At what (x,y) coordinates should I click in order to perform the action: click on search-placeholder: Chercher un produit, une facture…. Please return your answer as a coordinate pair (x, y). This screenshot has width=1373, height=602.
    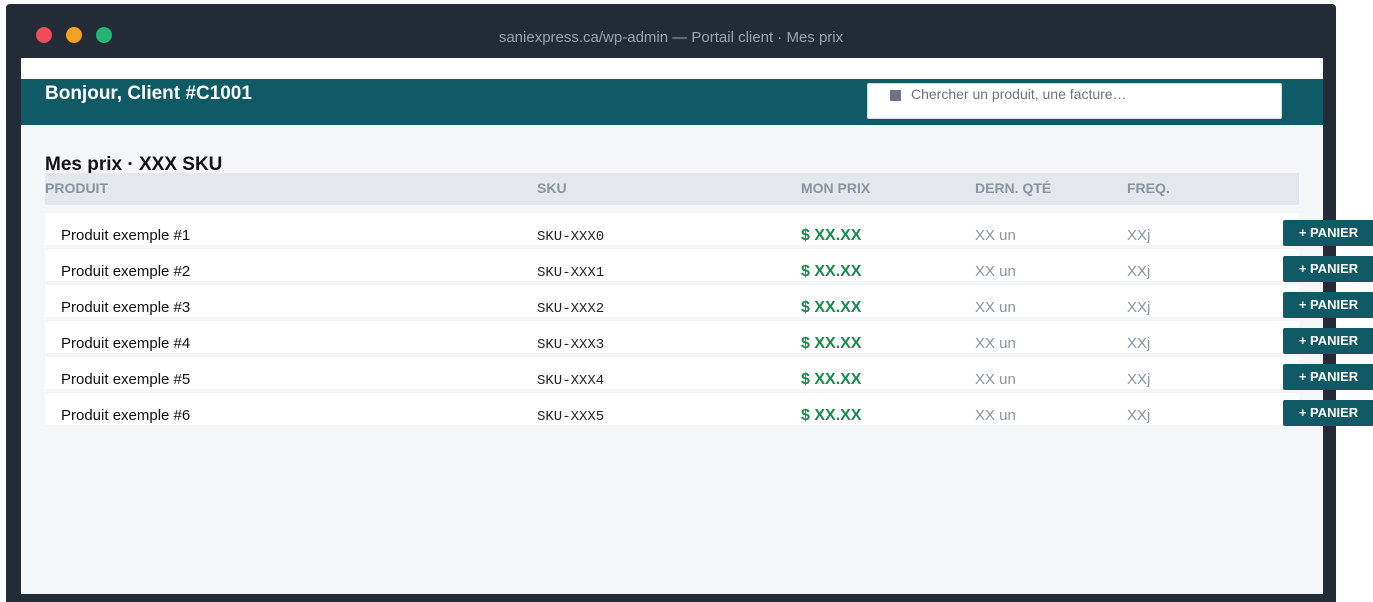
    Looking at the image, I should click on (1019, 94).